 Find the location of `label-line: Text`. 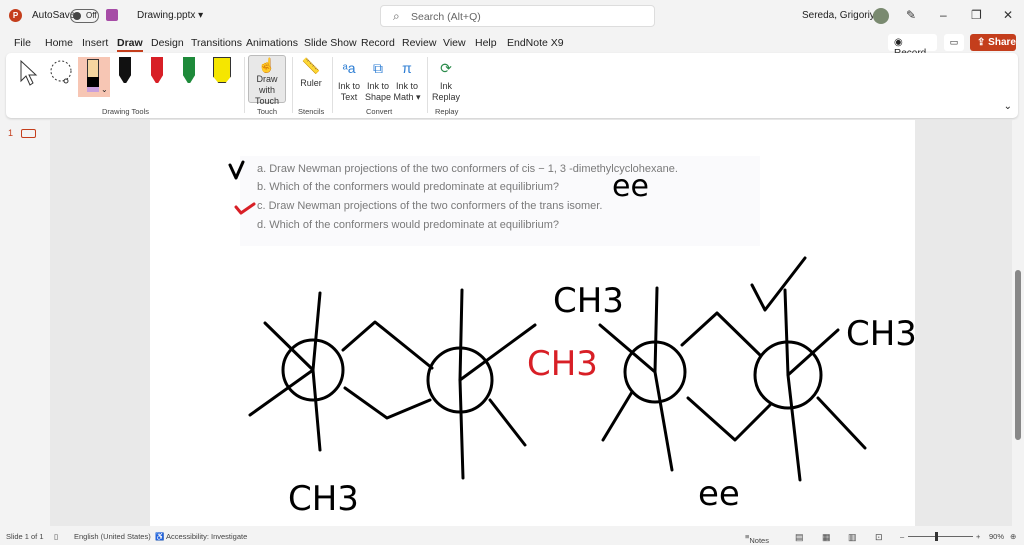

label-line: Text is located at coordinates (349, 97).